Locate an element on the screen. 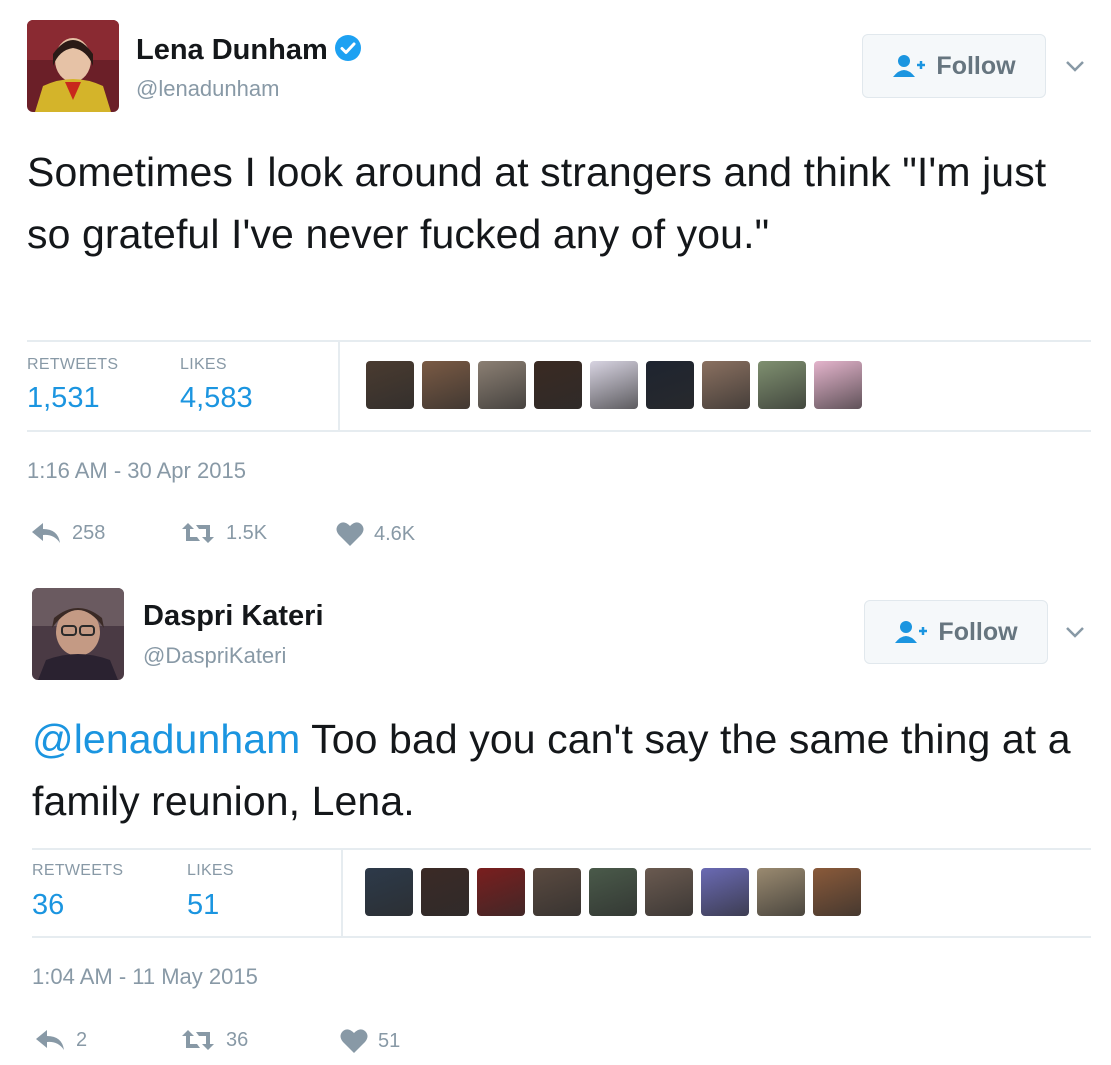 The height and width of the screenshot is (1065, 1111). retweet-action: 1.5K is located at coordinates (223, 533).